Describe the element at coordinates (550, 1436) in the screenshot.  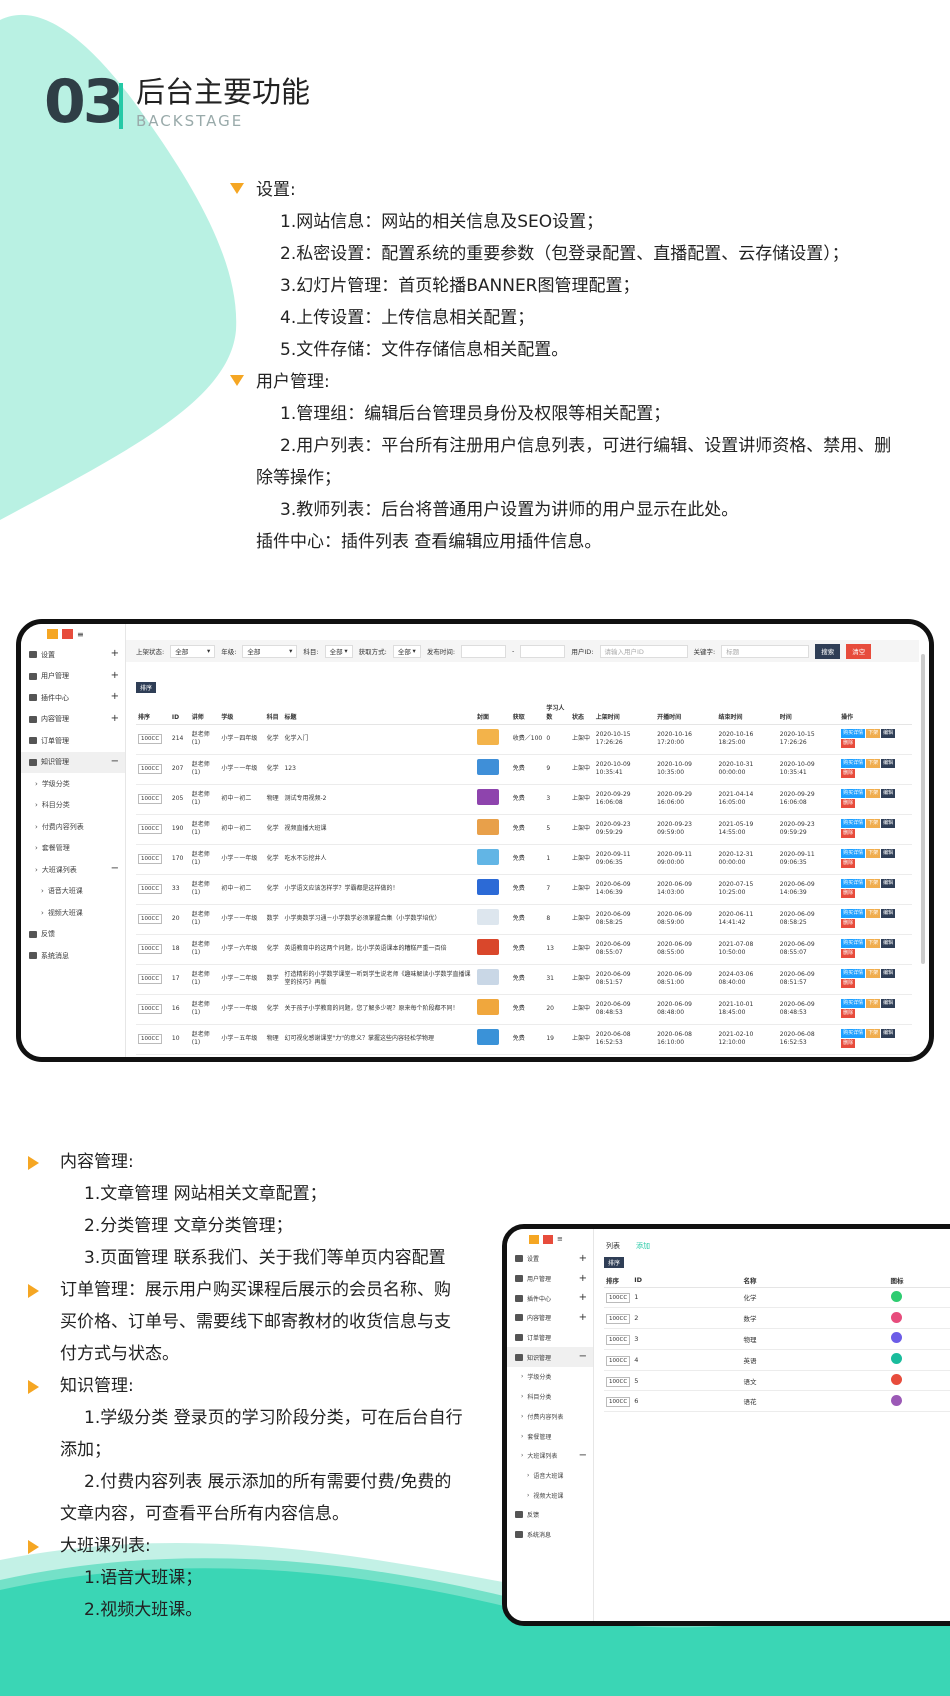
I see `sidebar-item: › 套餐管理` at that location.